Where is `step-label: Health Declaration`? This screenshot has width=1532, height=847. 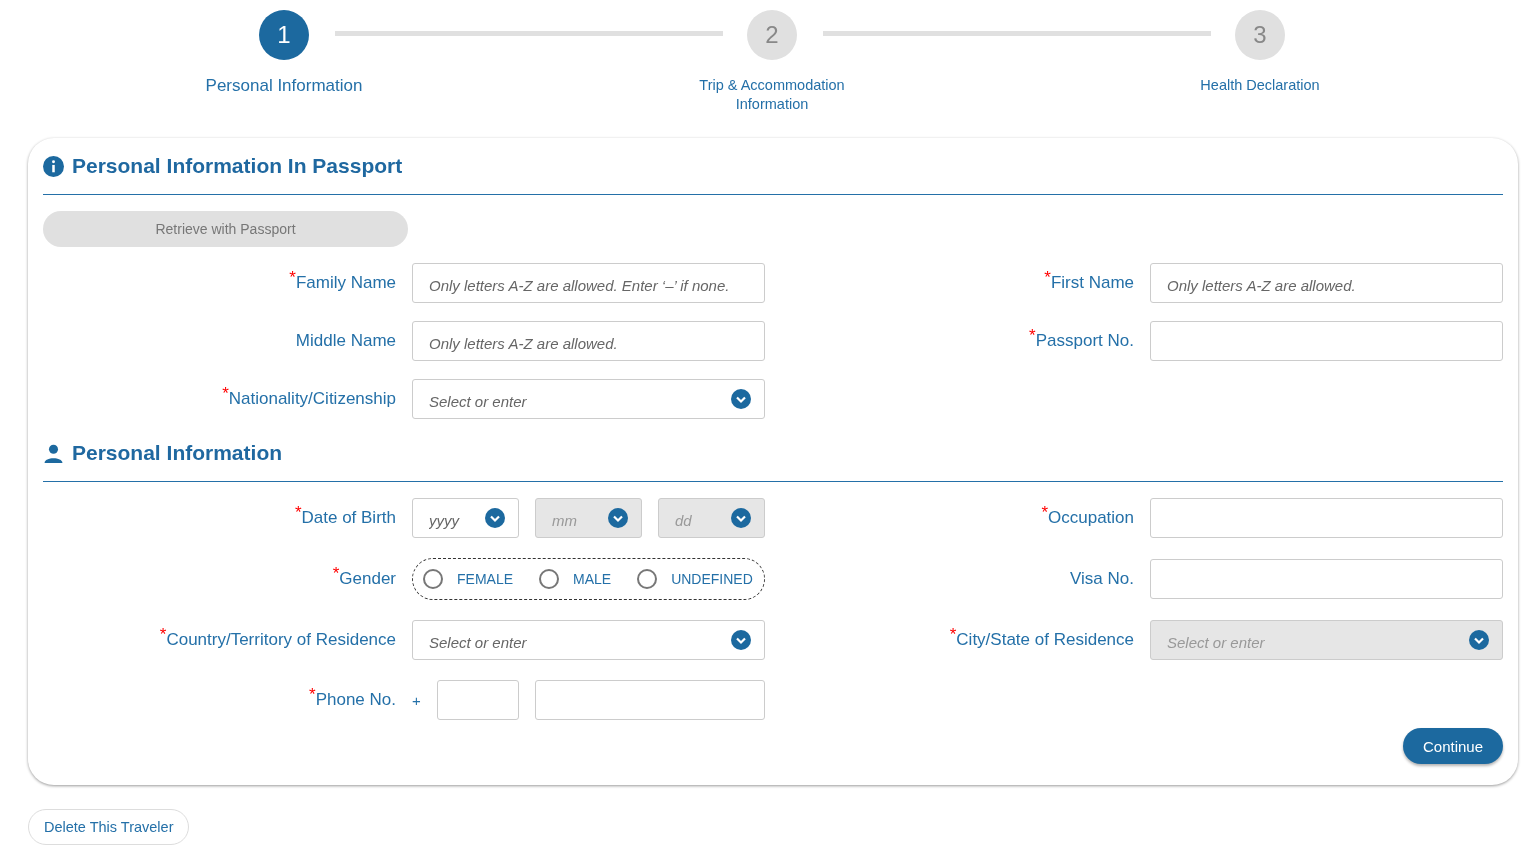
step-label: Health Declaration is located at coordinates (1260, 85).